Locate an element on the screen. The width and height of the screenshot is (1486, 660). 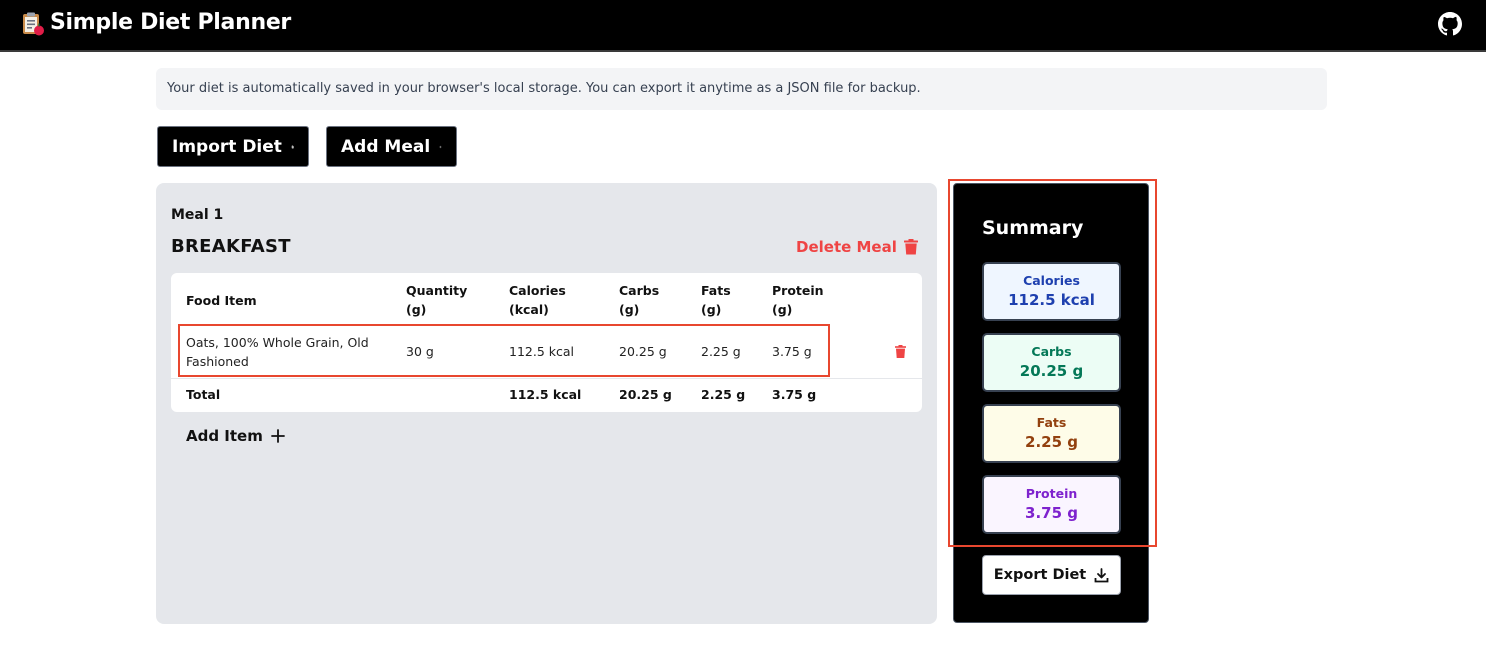
meal-name: BREAKFAST is located at coordinates (231, 246).